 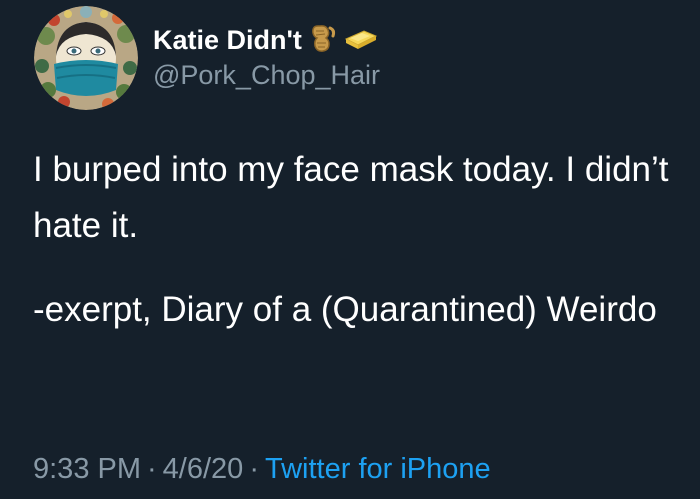 What do you see at coordinates (266, 75) in the screenshot?
I see `author-handle: @Pork_Chop_Hair` at bounding box center [266, 75].